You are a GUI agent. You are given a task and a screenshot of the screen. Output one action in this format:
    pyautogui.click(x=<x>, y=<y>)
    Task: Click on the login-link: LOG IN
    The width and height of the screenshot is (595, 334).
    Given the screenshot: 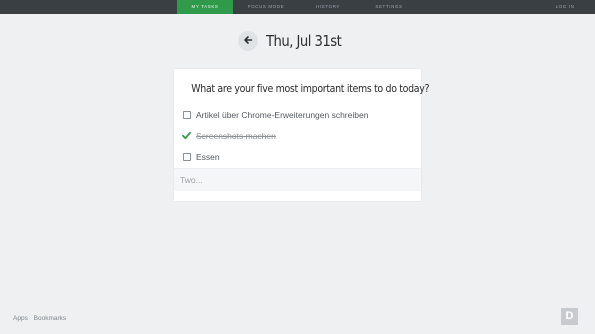 What is the action you would take?
    pyautogui.click(x=565, y=7)
    